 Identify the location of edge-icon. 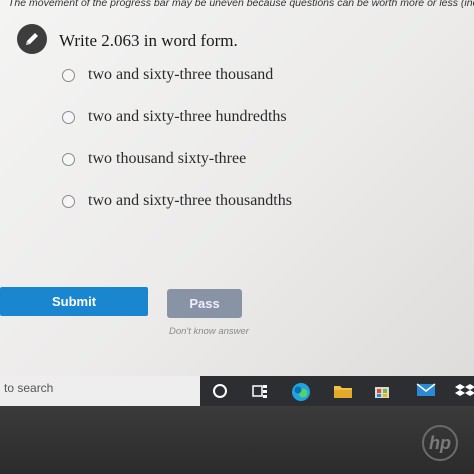
(300, 391).